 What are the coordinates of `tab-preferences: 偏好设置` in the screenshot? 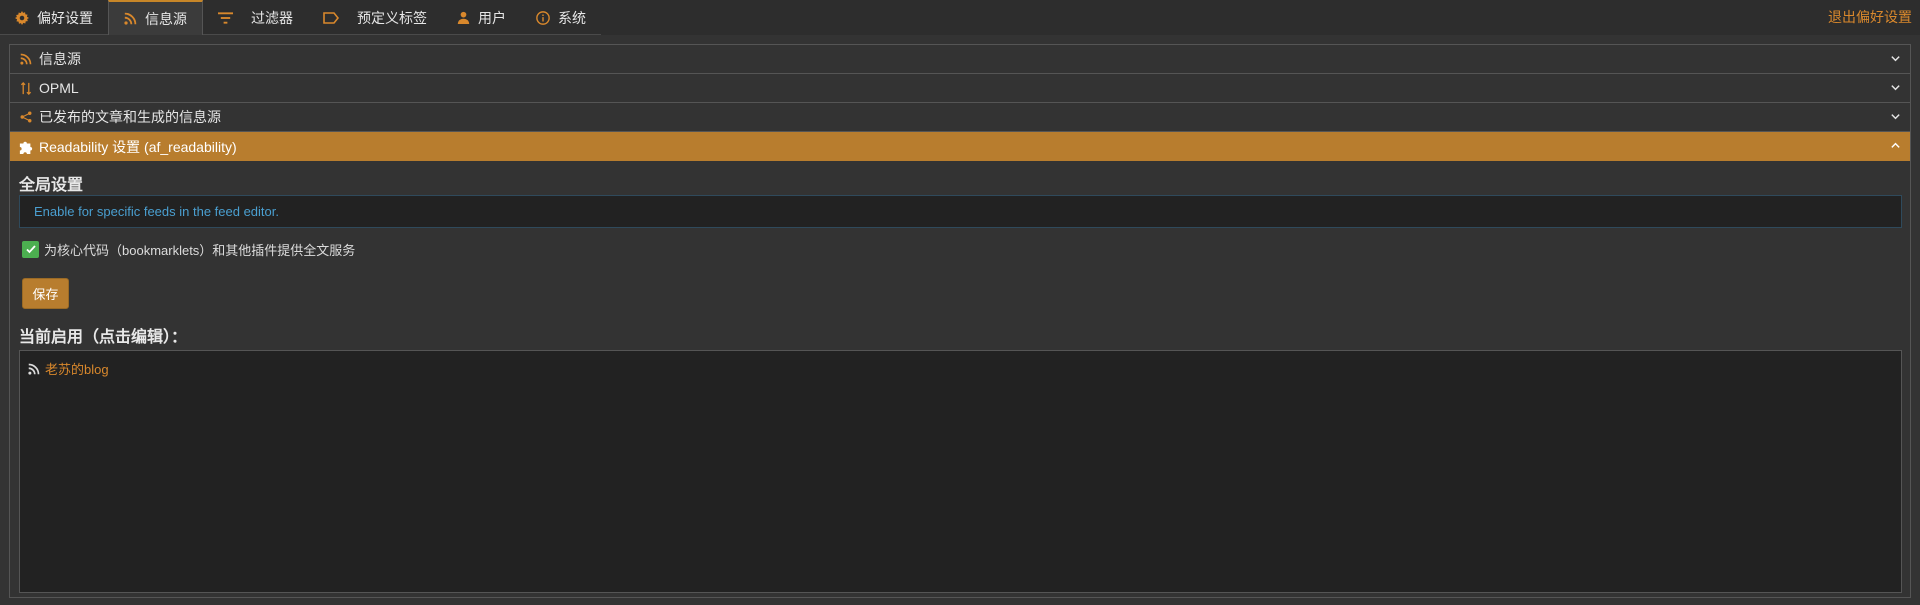 It's located at (54, 17).